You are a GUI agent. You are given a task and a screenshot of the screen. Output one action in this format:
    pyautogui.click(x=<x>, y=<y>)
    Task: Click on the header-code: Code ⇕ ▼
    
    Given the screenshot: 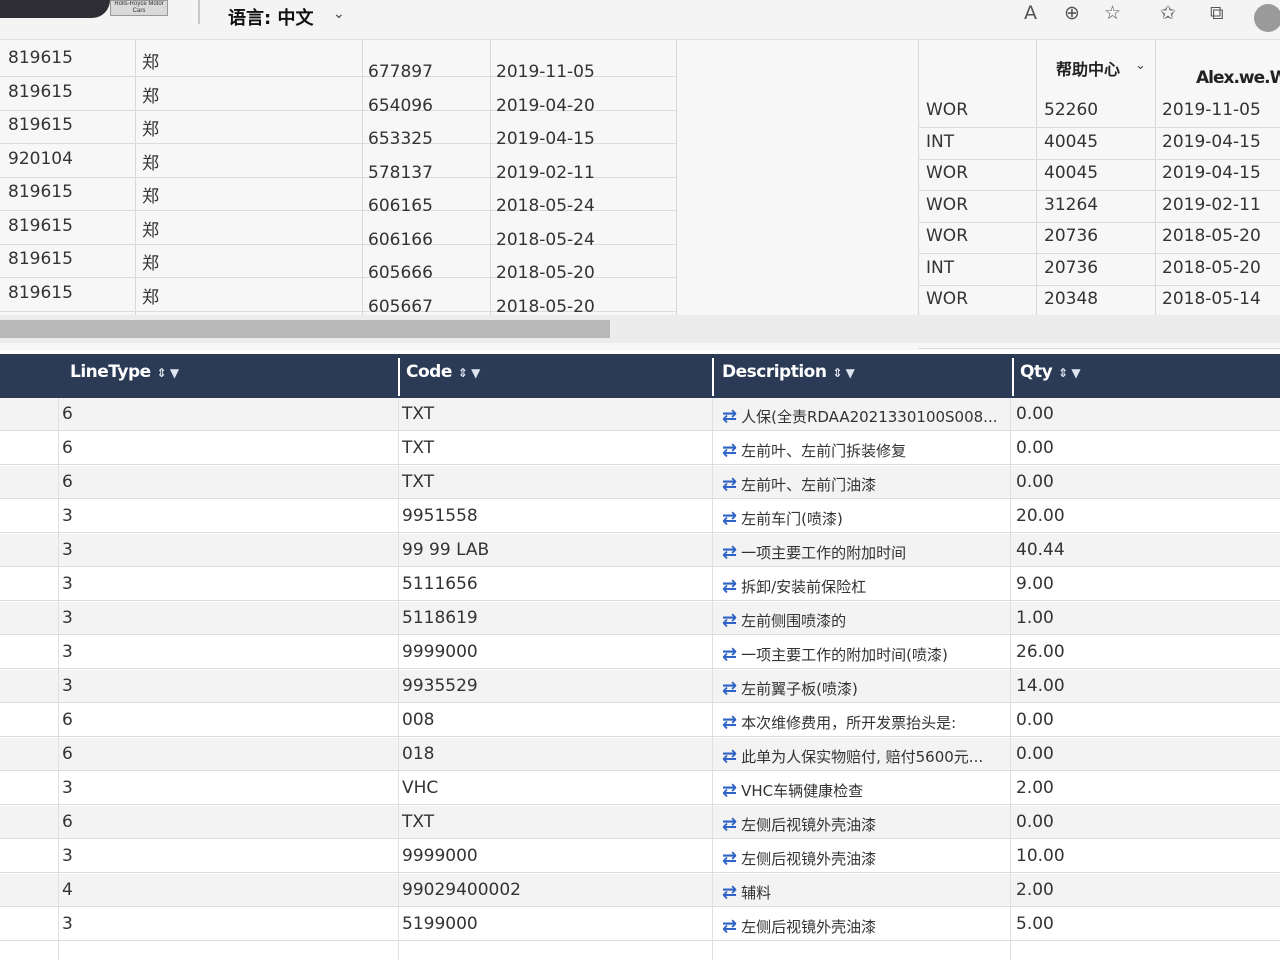 What is the action you would take?
    pyautogui.click(x=443, y=372)
    